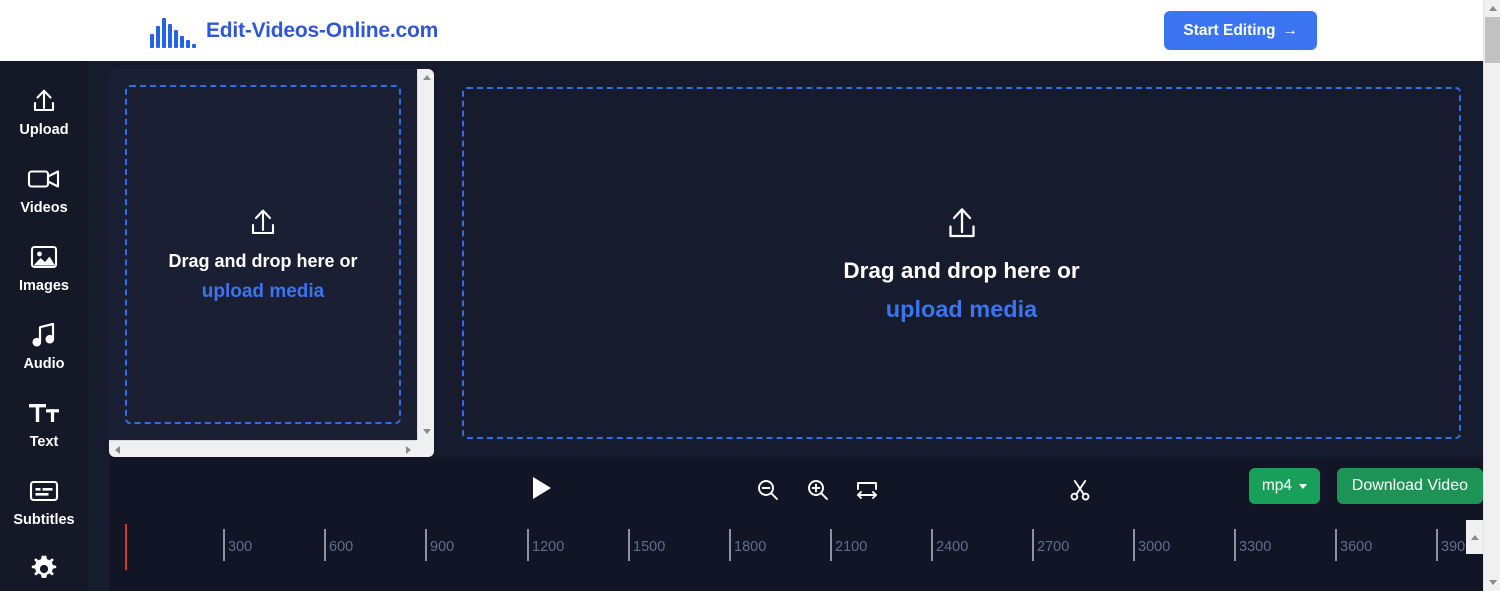  I want to click on page-scrollbar-thumb, so click(1492, 40).